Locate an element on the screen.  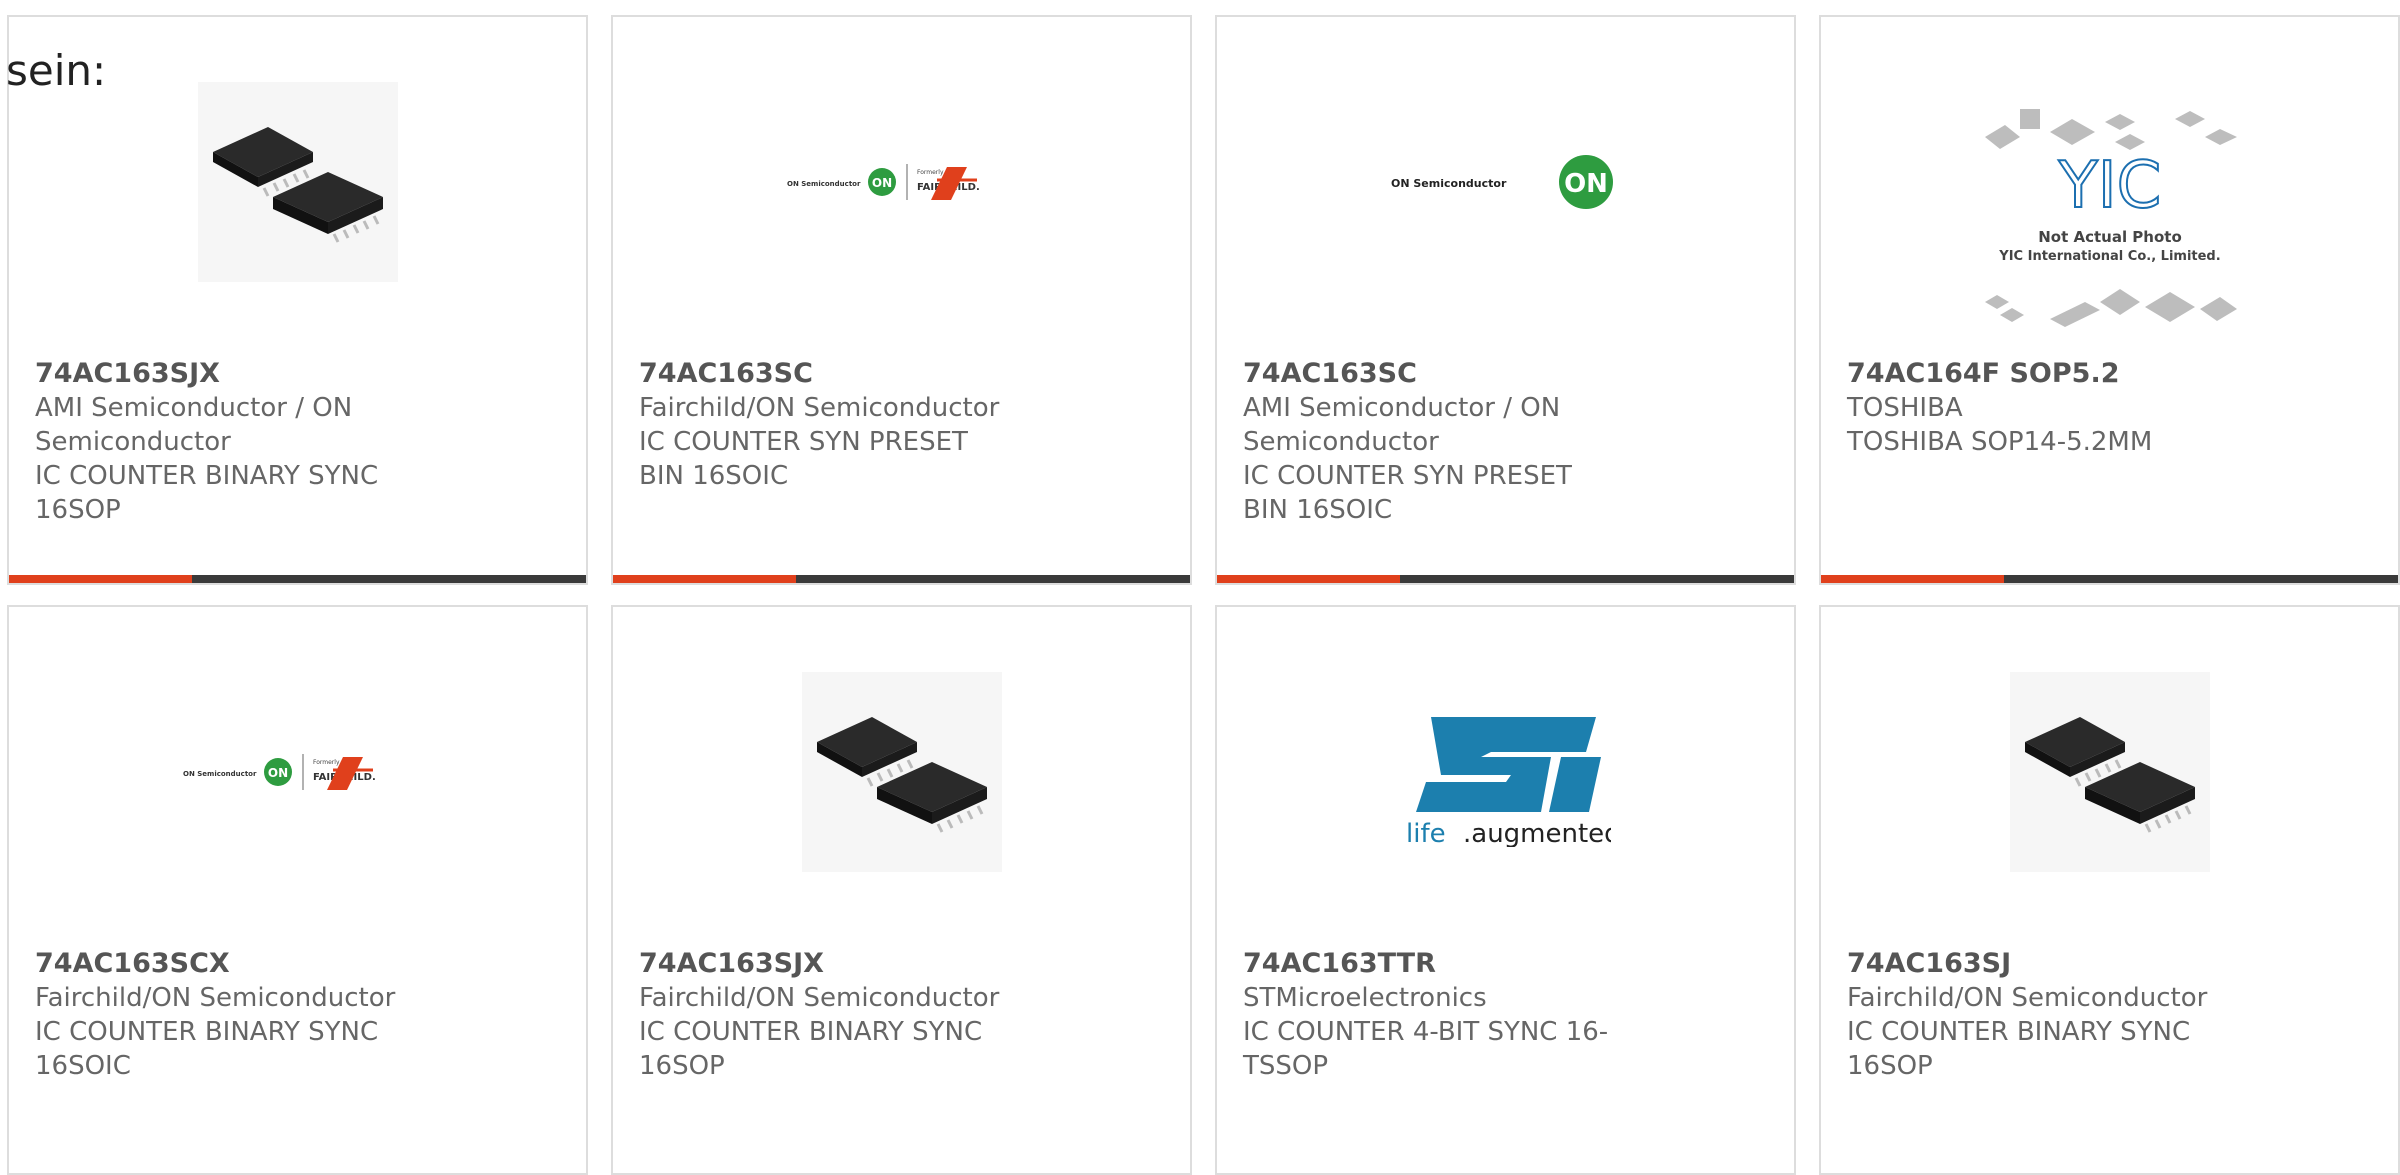
manufacturer: STMicroelectronics is located at coordinates (1365, 998).